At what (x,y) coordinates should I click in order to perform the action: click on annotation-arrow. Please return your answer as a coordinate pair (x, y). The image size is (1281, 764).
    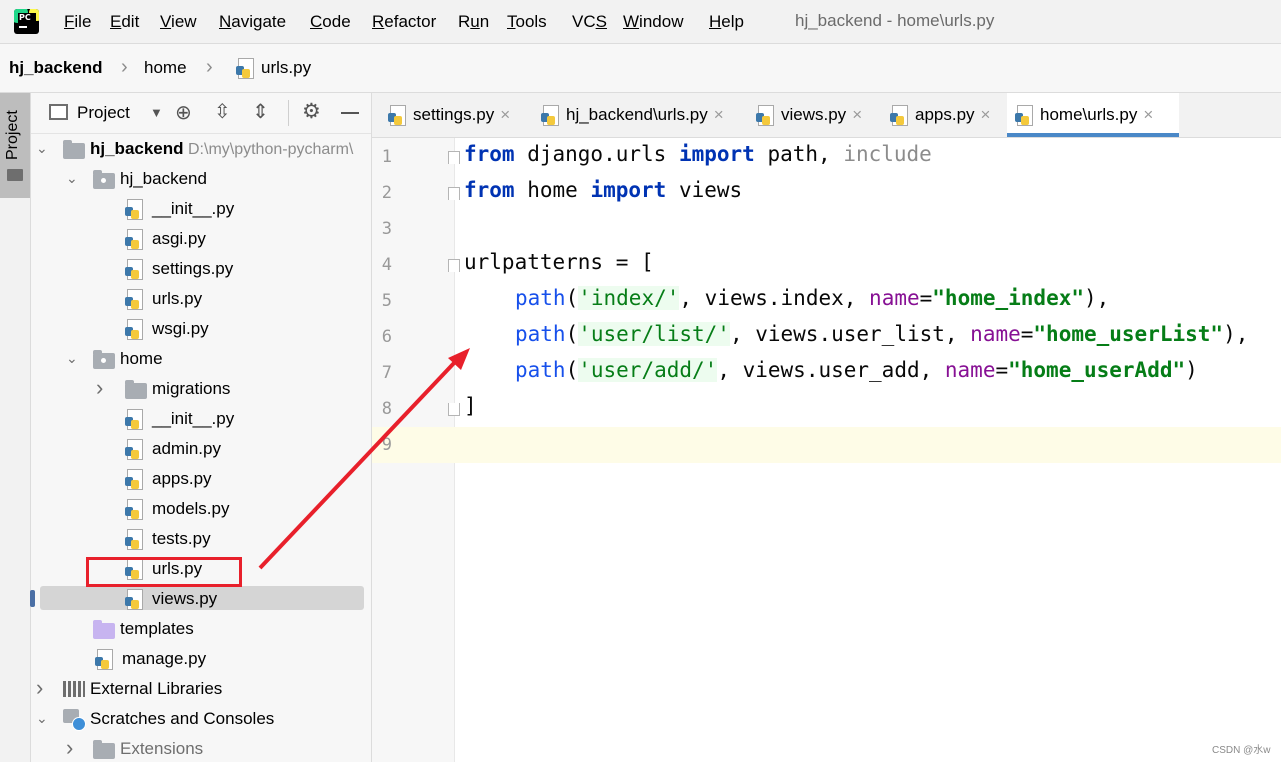
    Looking at the image, I should click on (364, 459).